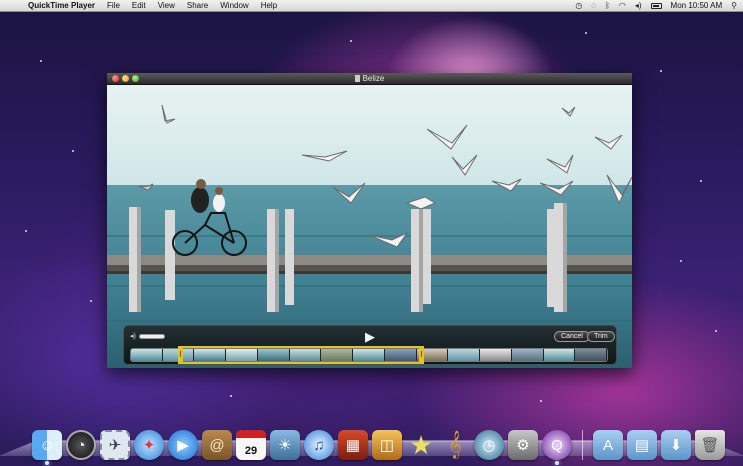 The width and height of the screenshot is (743, 466). I want to click on battery-icon, so click(656, 5).